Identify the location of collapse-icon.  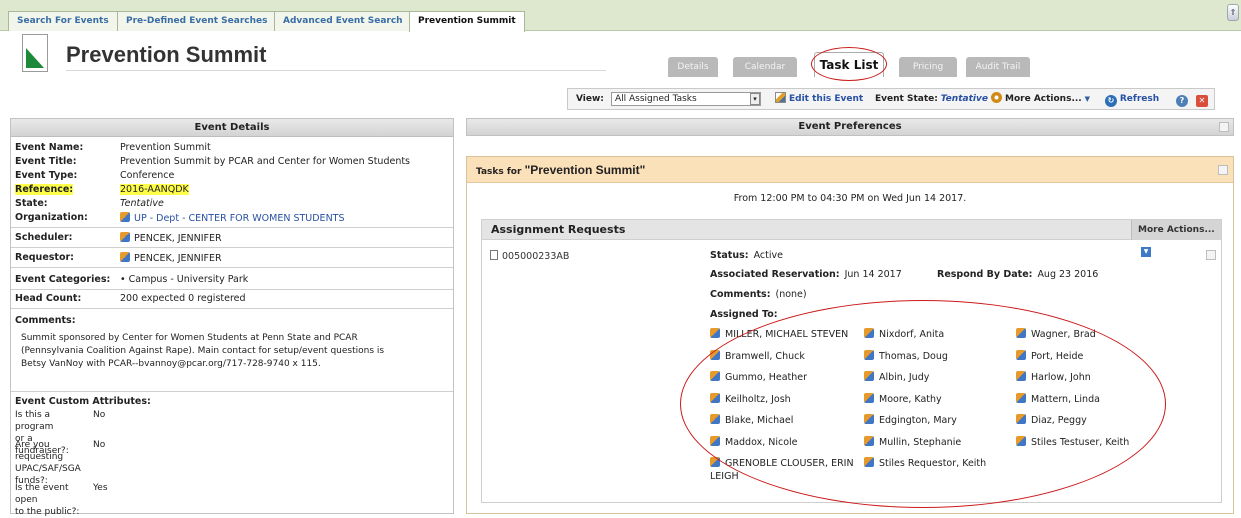
(1223, 170).